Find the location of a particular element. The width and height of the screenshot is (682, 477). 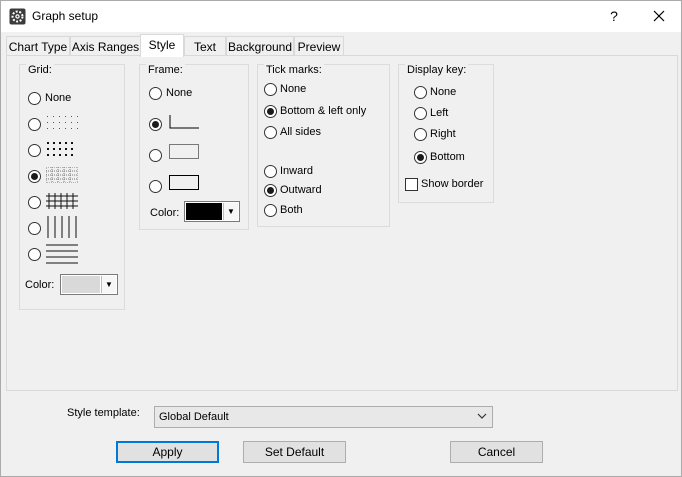

grid-color-swatch is located at coordinates (81, 284).